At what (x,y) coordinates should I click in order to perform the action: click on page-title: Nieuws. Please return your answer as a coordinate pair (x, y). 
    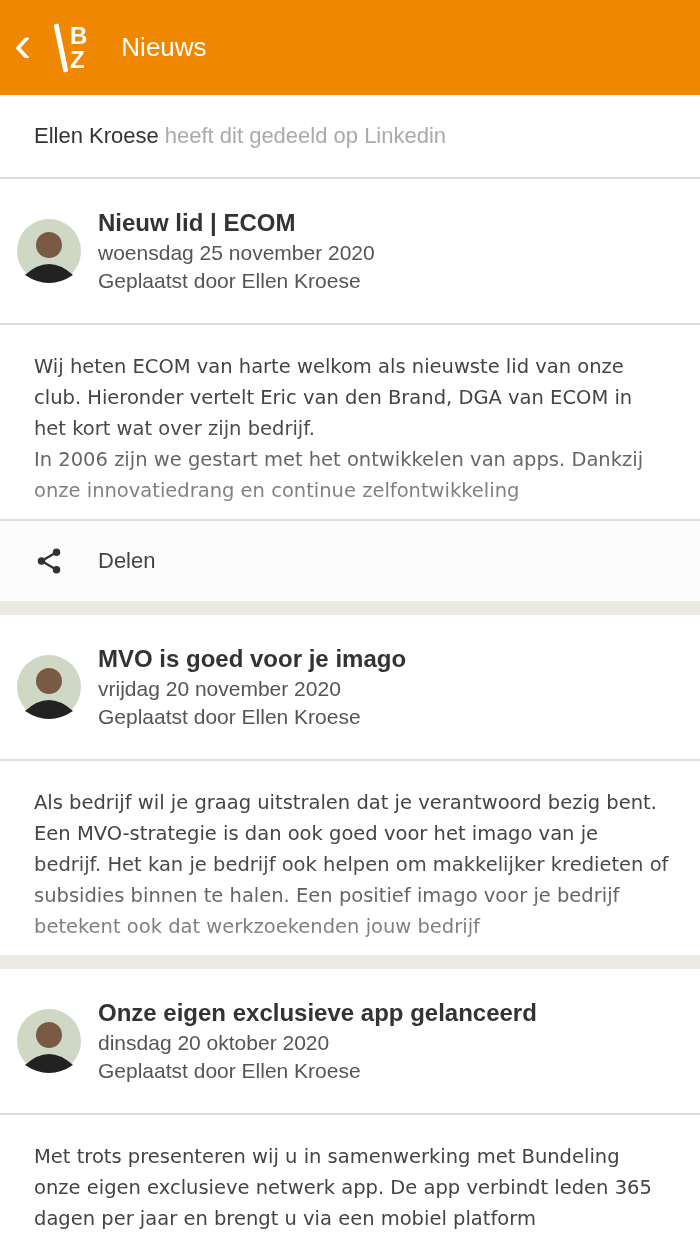
    Looking at the image, I should click on (164, 47).